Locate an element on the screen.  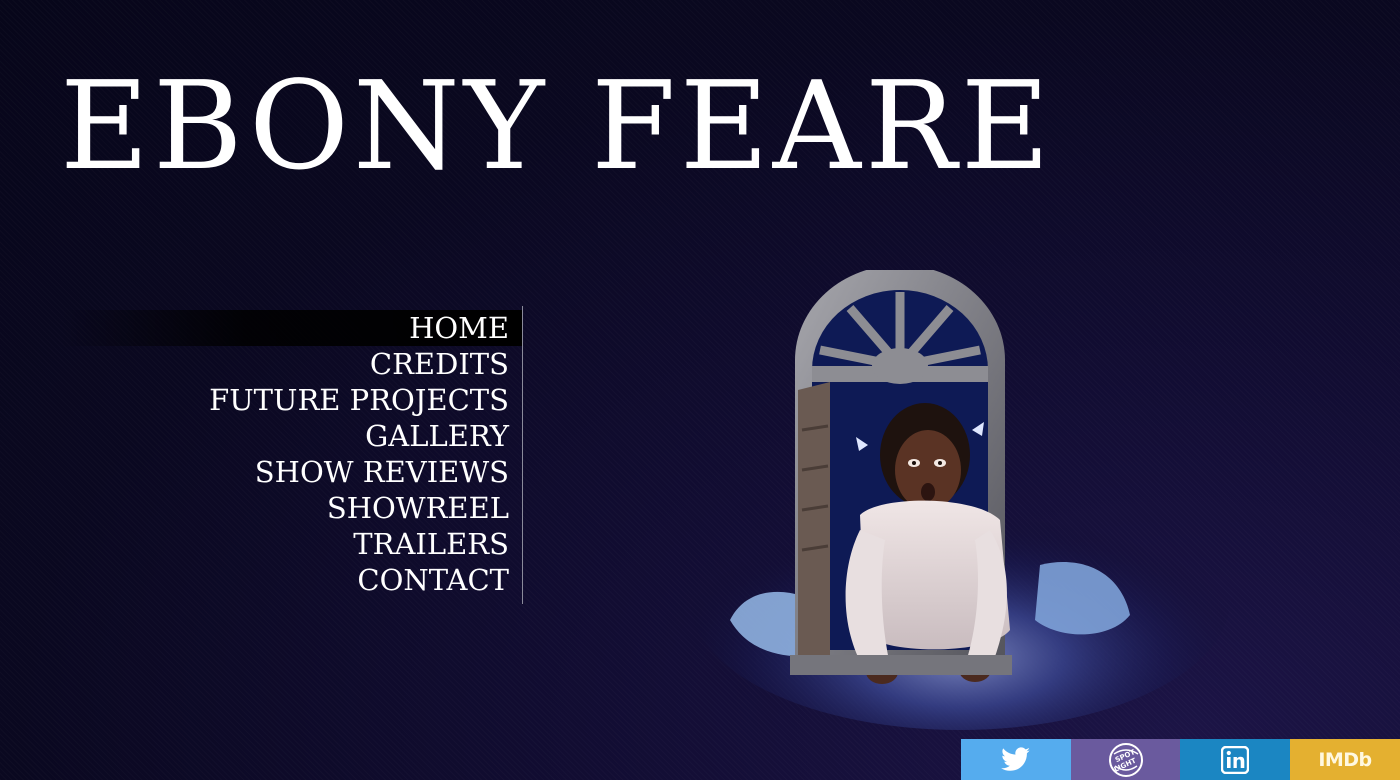
twitter-button is located at coordinates (1016, 759).